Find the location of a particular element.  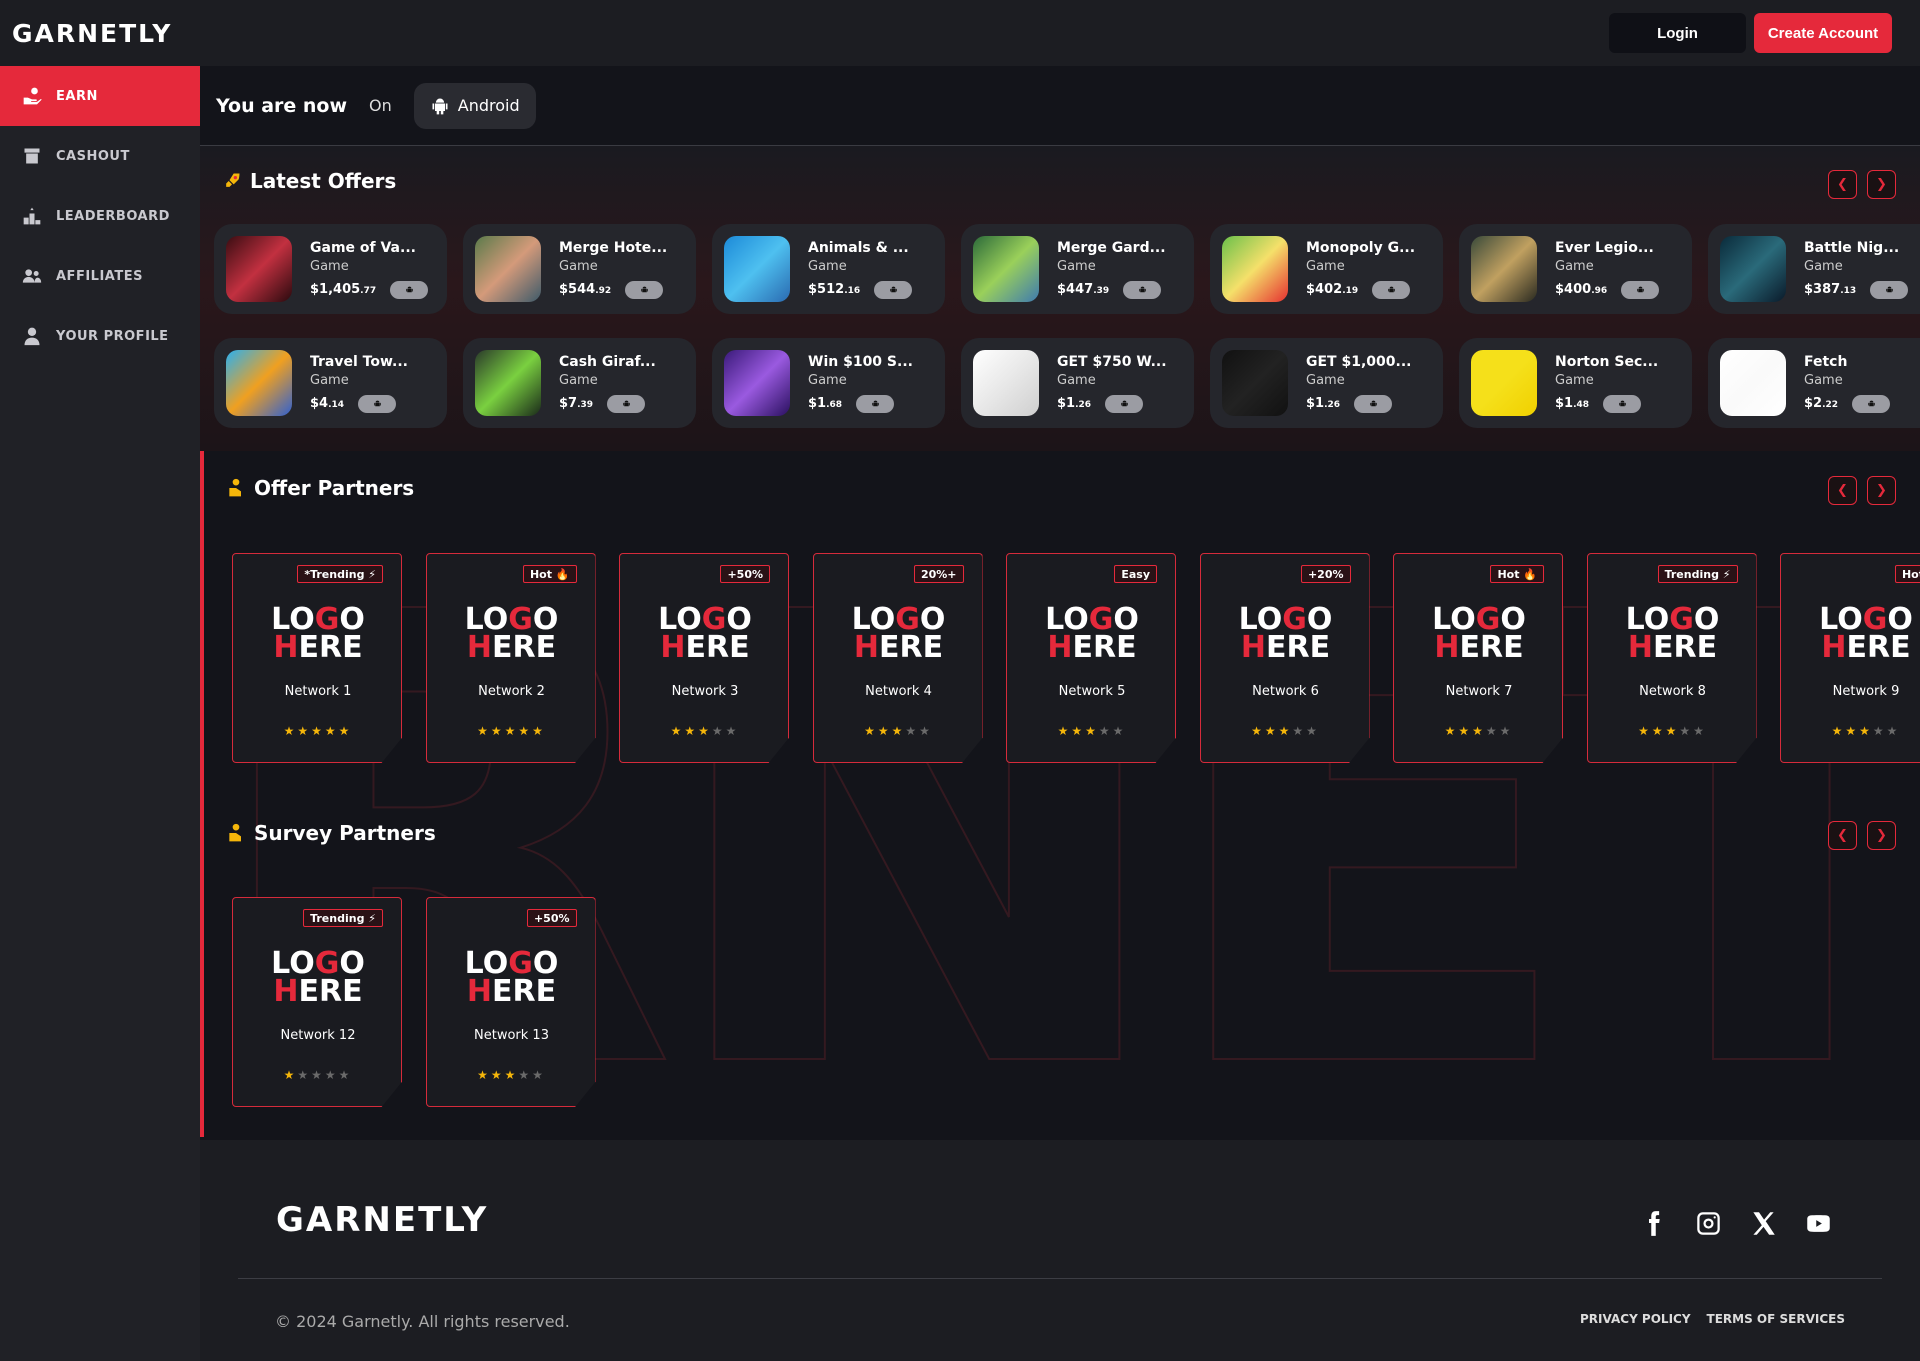

sidebar-item-profile: YOUR PROFILE is located at coordinates (100, 336).